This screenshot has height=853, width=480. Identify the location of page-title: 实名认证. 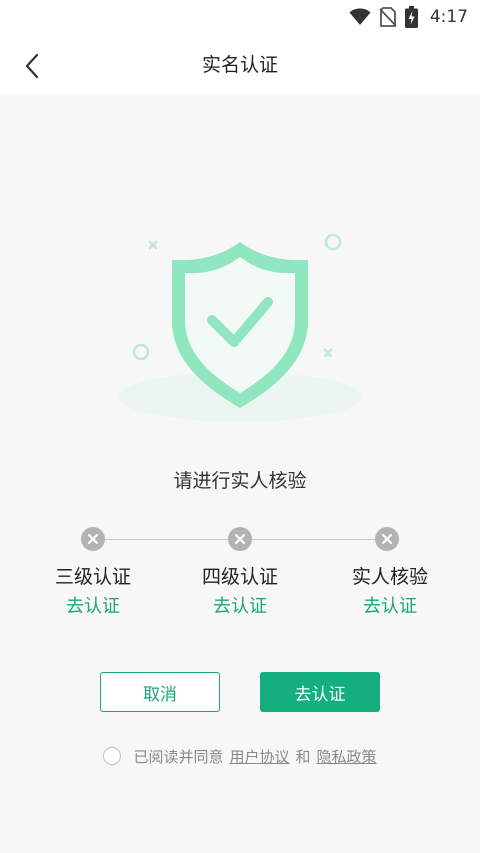
(239, 65).